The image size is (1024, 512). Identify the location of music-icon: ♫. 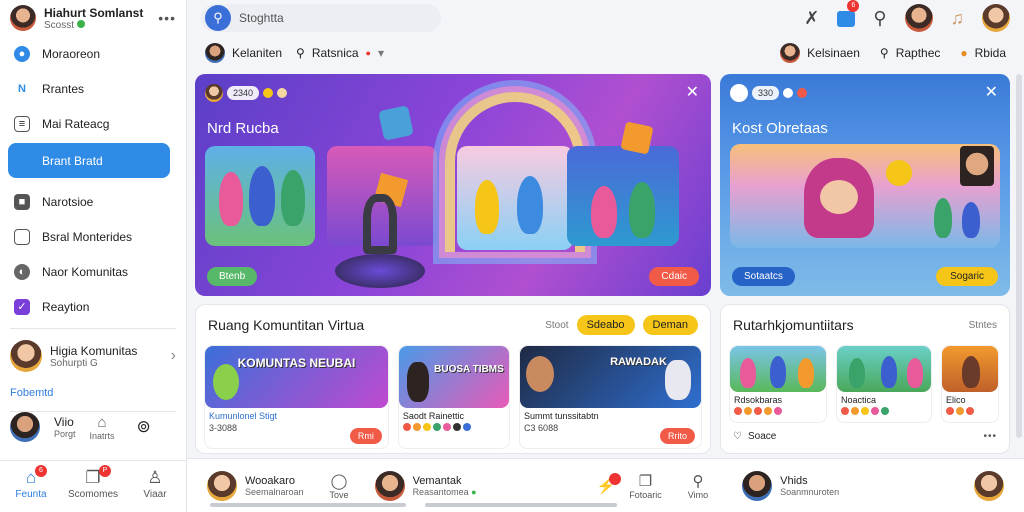
(958, 18).